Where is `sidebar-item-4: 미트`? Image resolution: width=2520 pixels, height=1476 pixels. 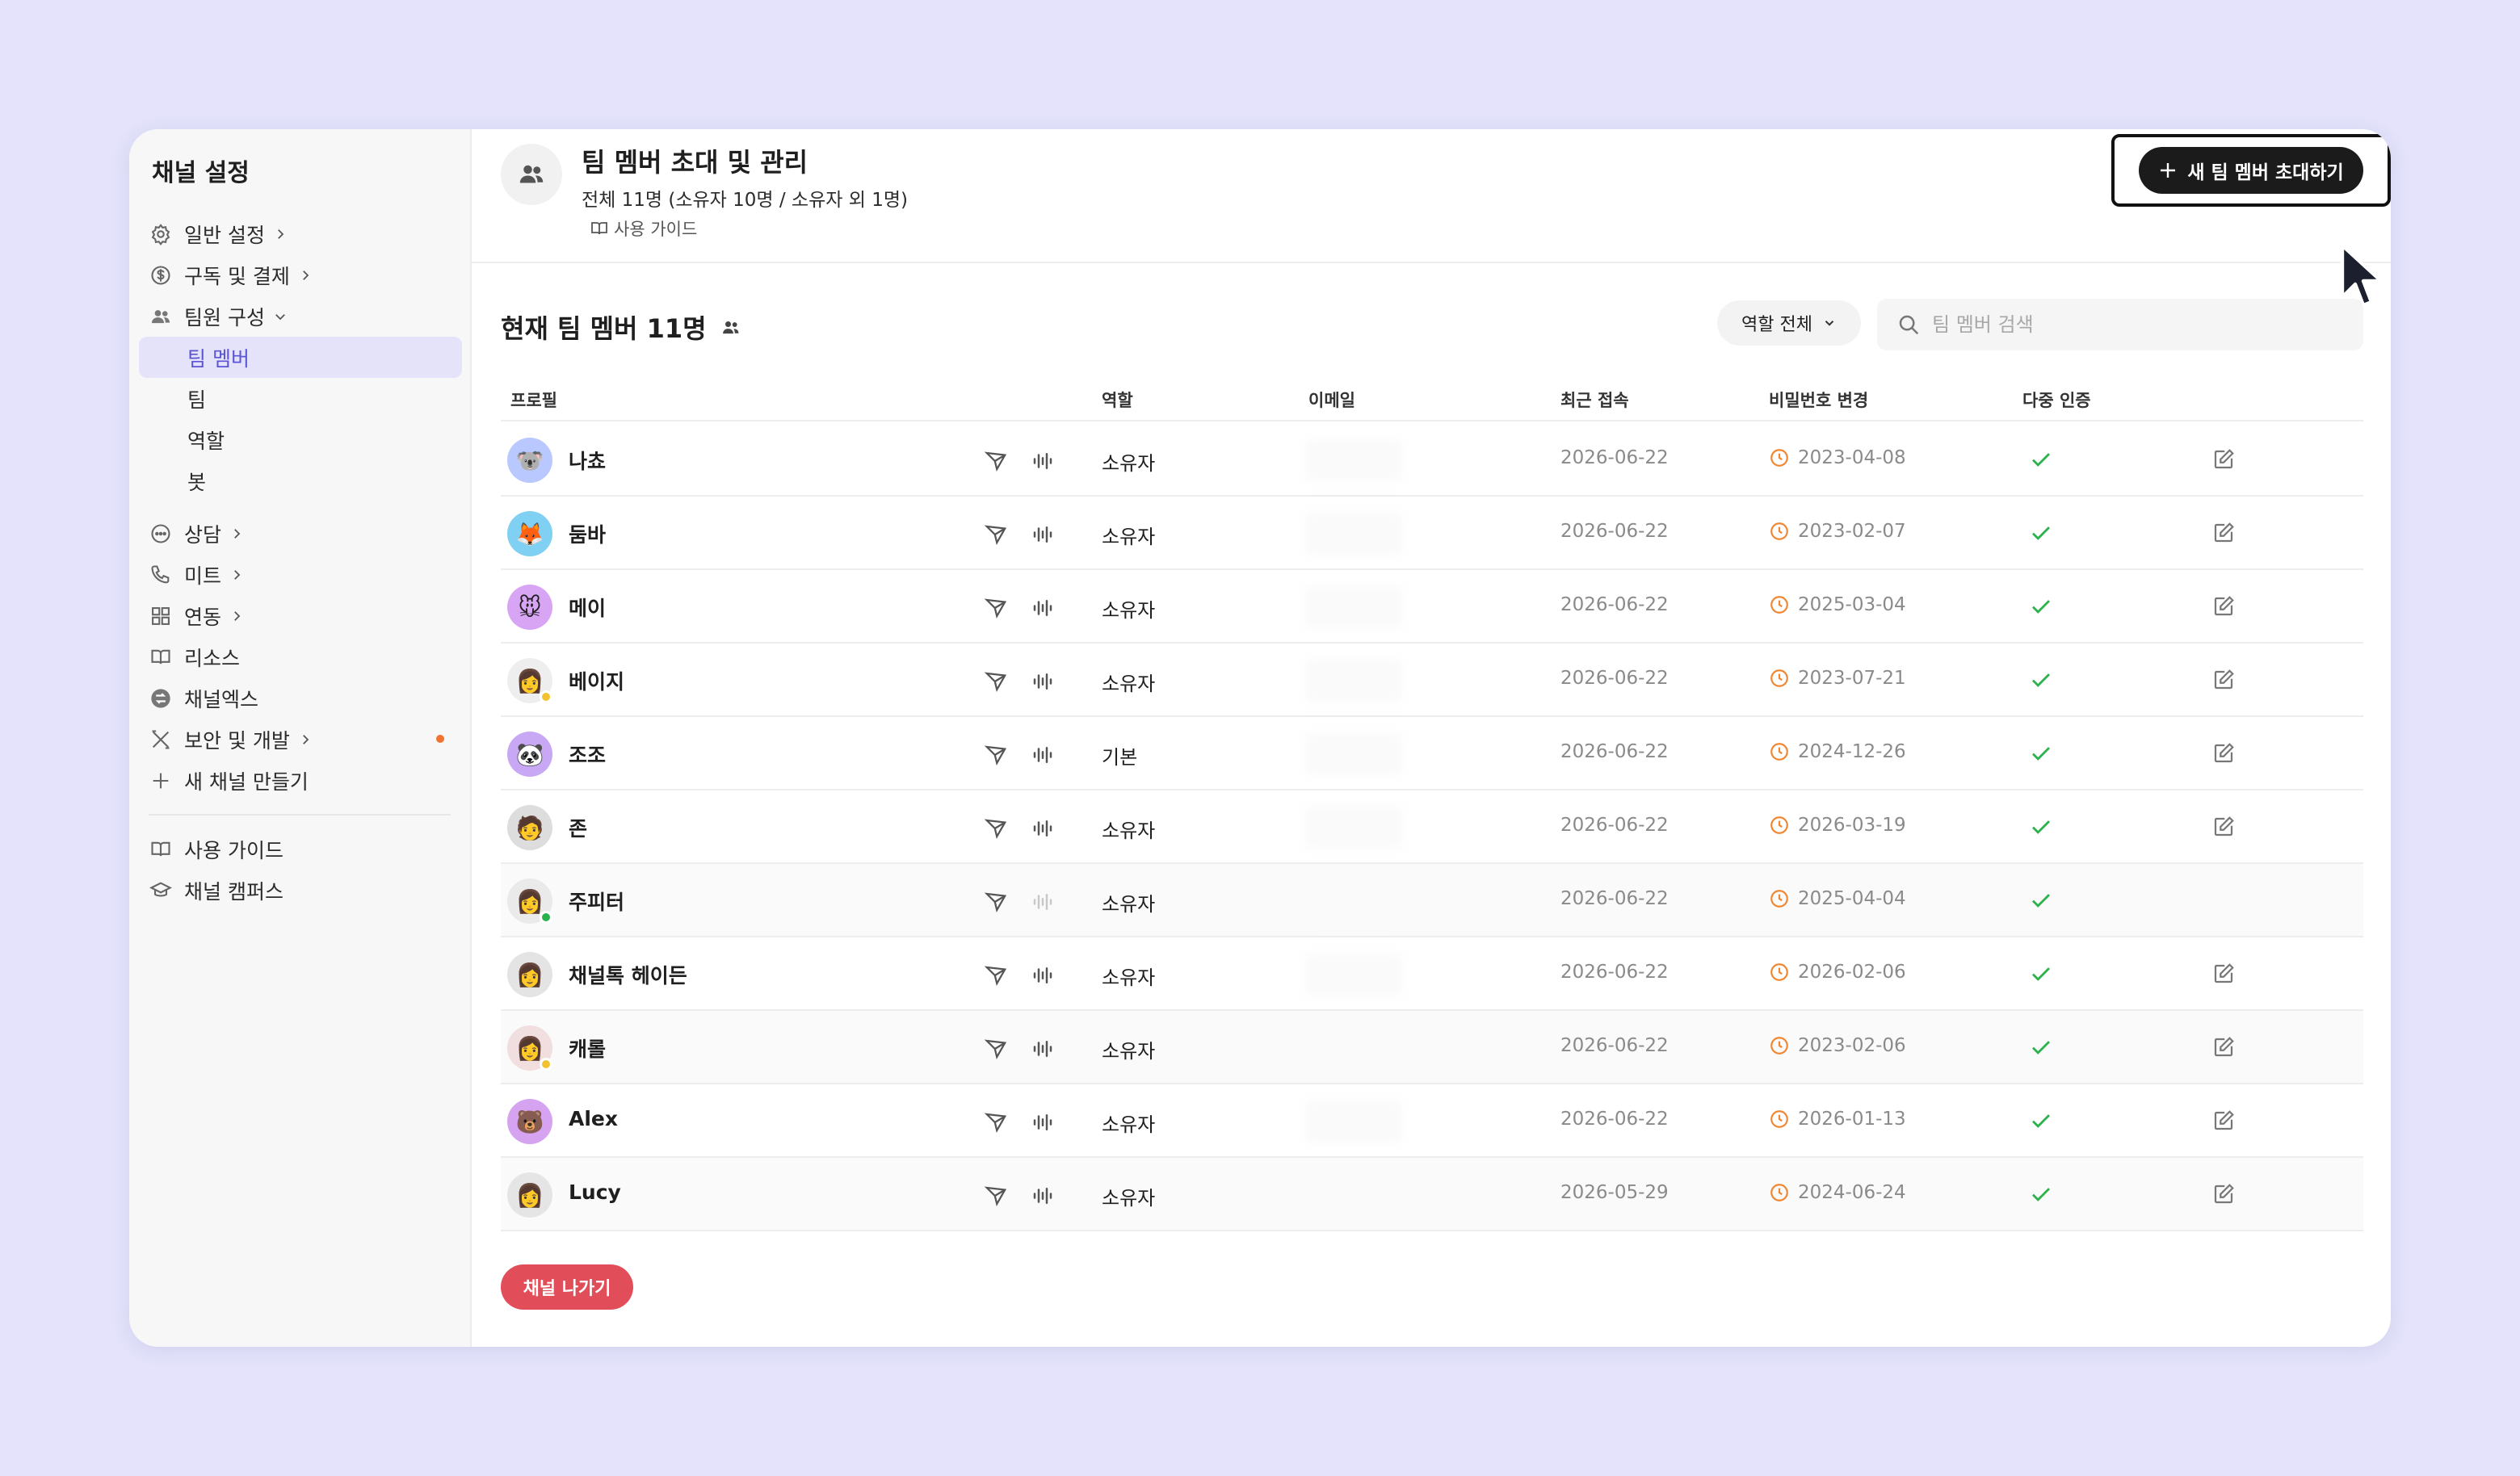
sidebar-item-4: 미트 is located at coordinates (299, 574).